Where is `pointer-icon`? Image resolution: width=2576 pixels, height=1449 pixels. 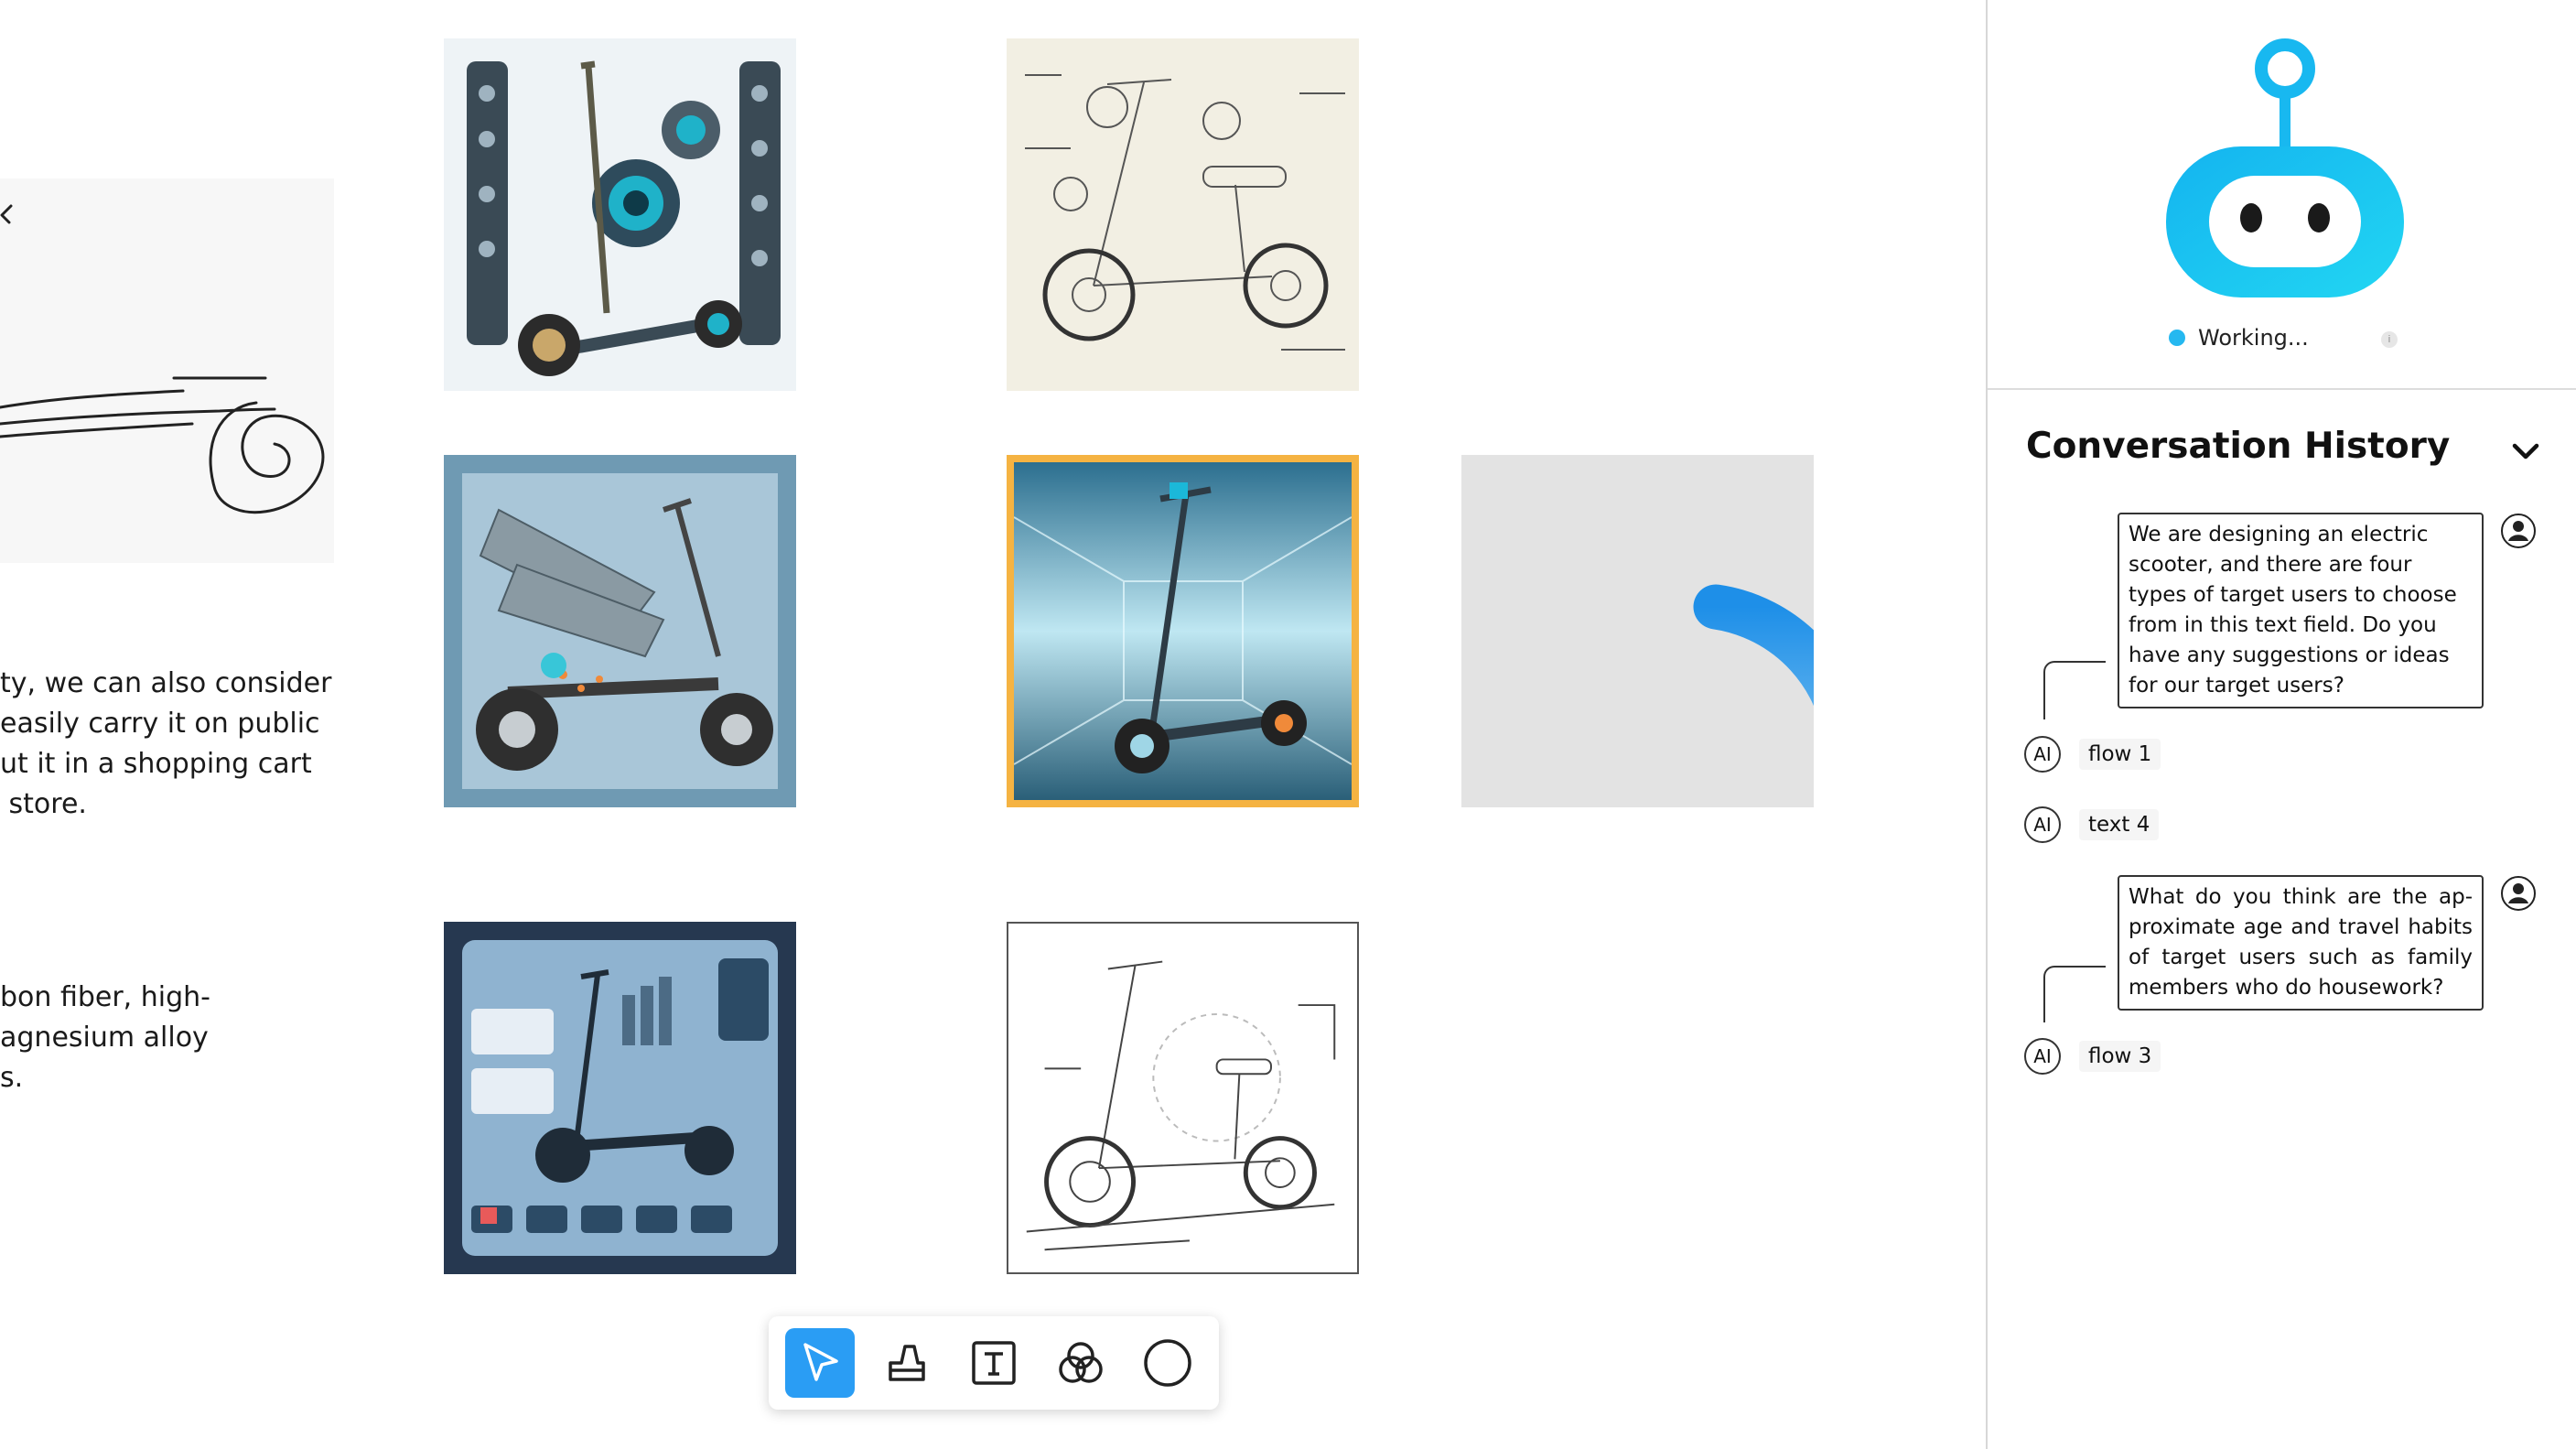
pointer-icon is located at coordinates (820, 1362).